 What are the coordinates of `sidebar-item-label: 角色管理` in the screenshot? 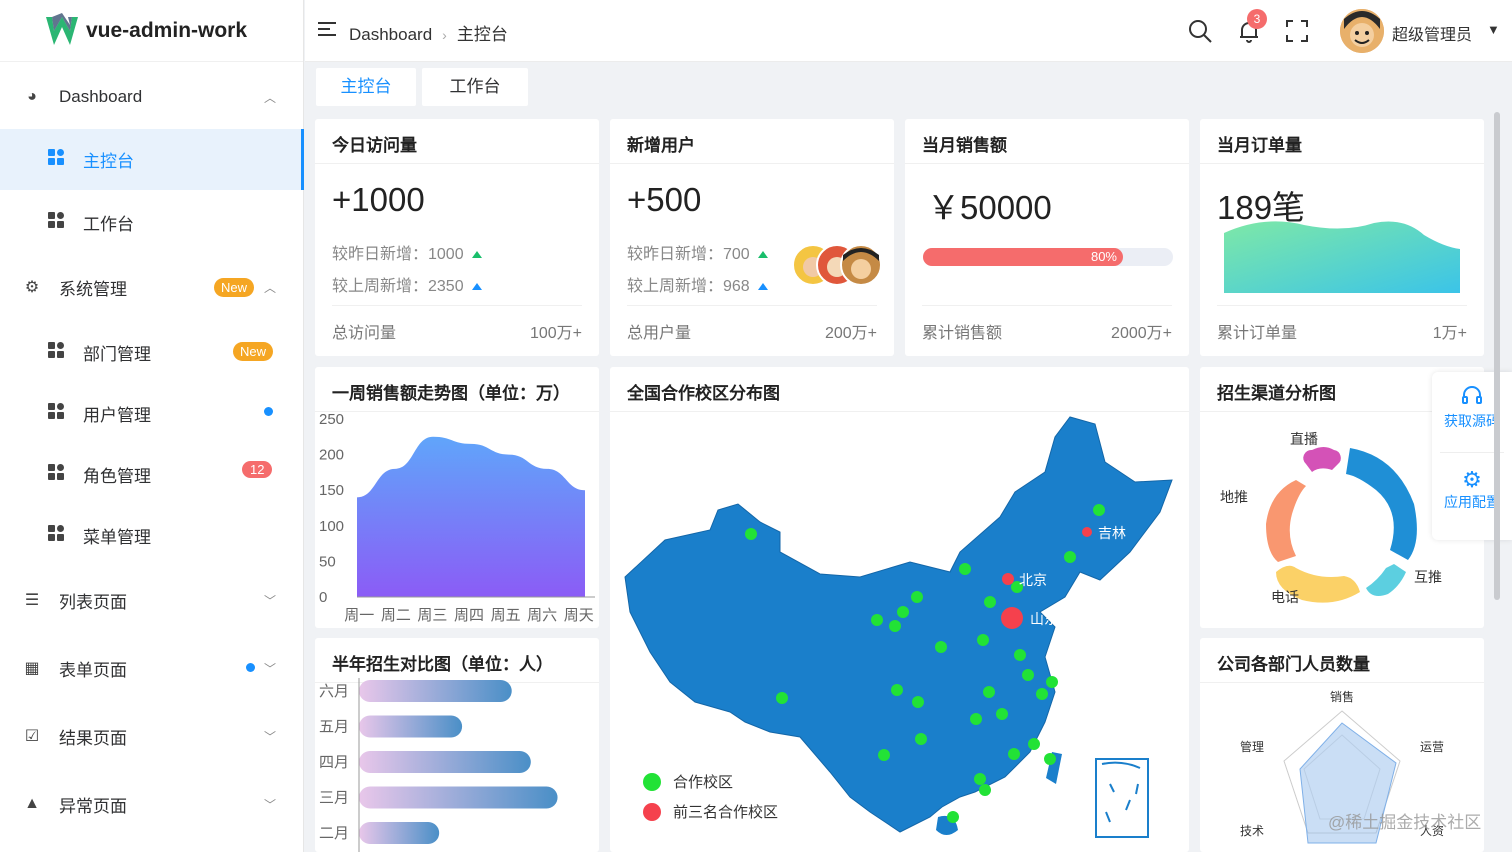 It's located at (117, 476).